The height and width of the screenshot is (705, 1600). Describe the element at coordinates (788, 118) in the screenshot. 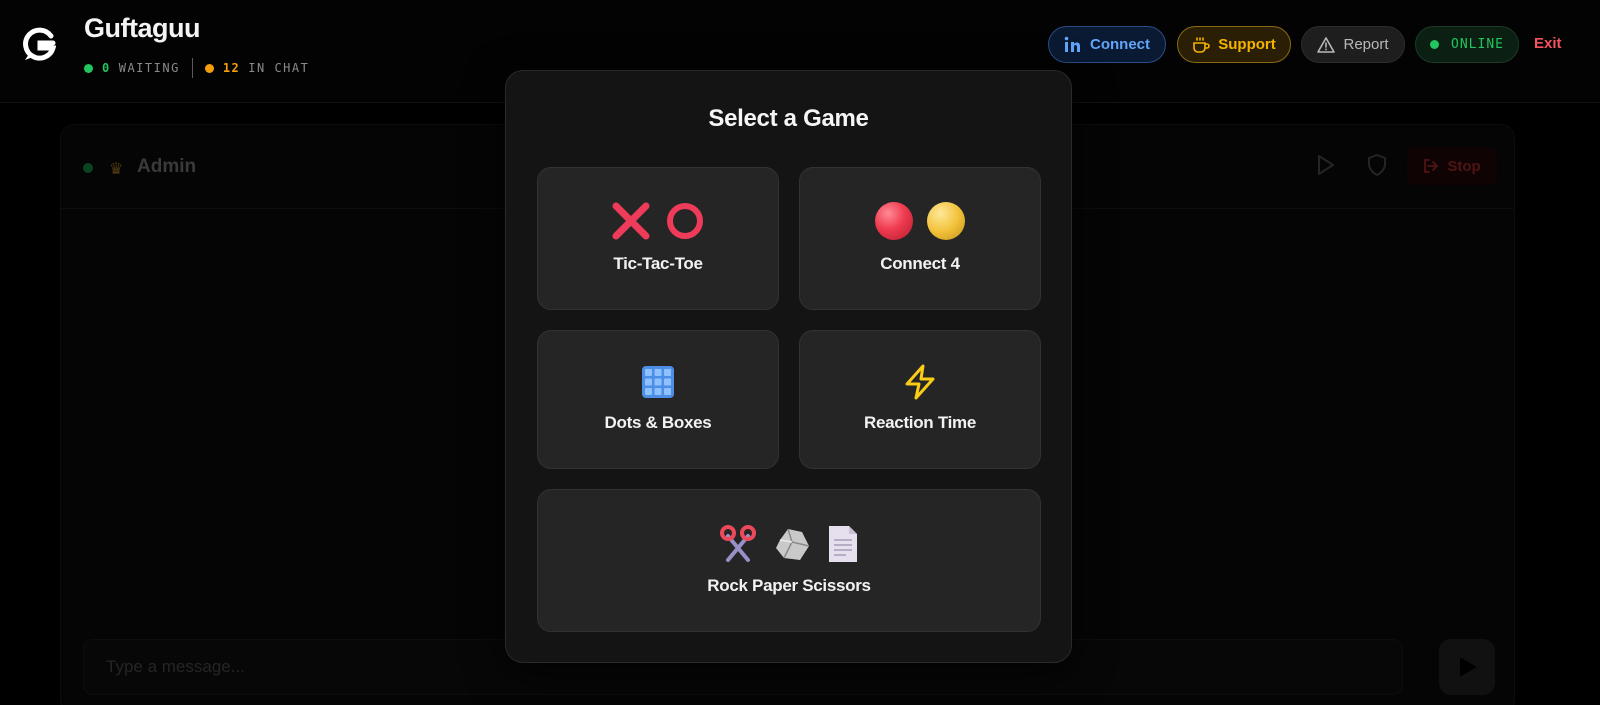

I see `modal-title: Select a Game` at that location.